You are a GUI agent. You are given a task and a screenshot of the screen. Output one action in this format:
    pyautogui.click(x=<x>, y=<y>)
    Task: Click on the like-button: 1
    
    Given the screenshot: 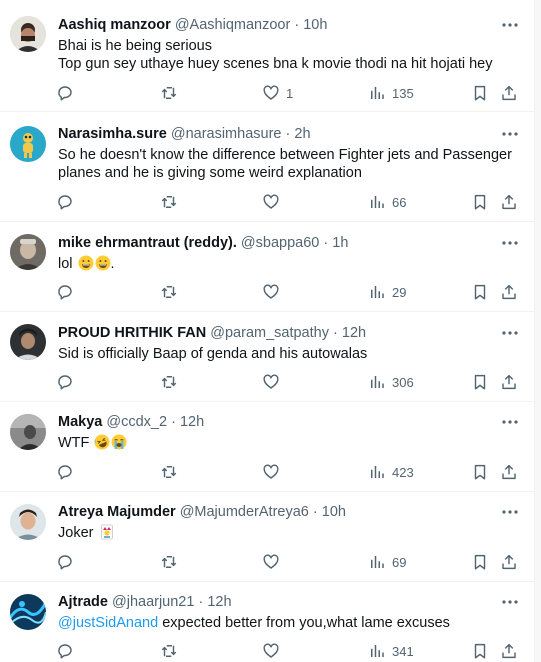 What is the action you would take?
    pyautogui.click(x=277, y=93)
    